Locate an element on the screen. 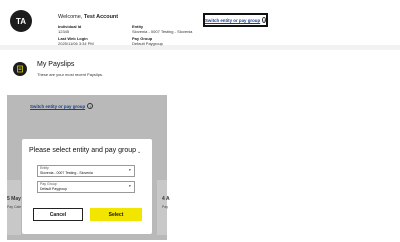 The height and width of the screenshot is (242, 400). switch-entity-link-text: Switch entity or pay group is located at coordinates (232, 20).